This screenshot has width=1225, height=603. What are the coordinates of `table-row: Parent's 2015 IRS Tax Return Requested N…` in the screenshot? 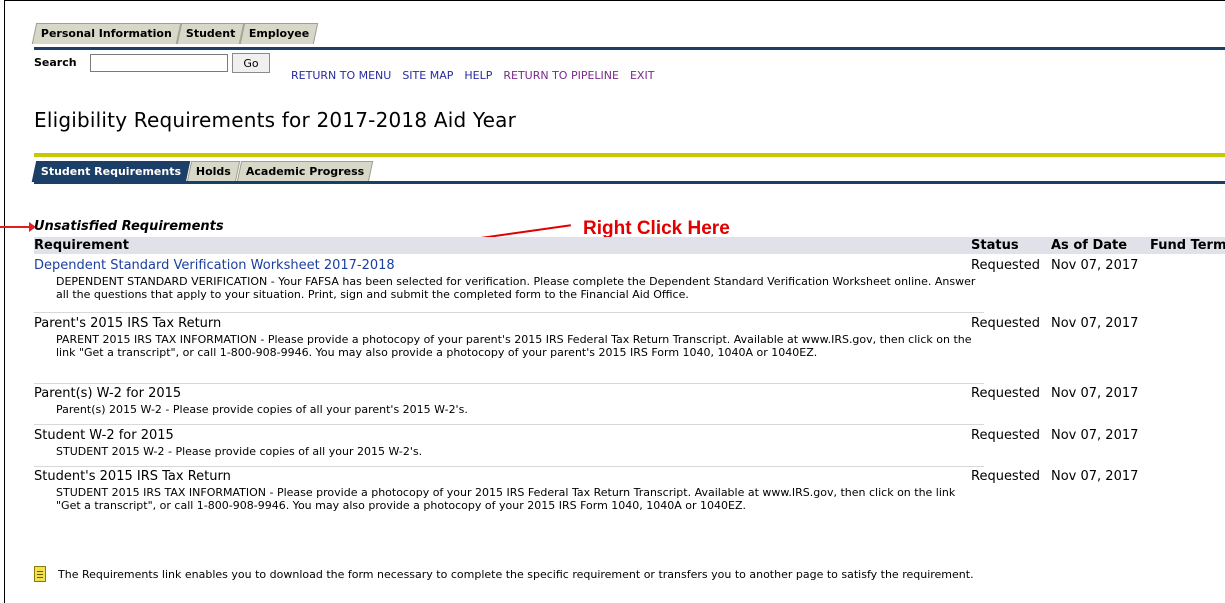 It's located at (629, 348).